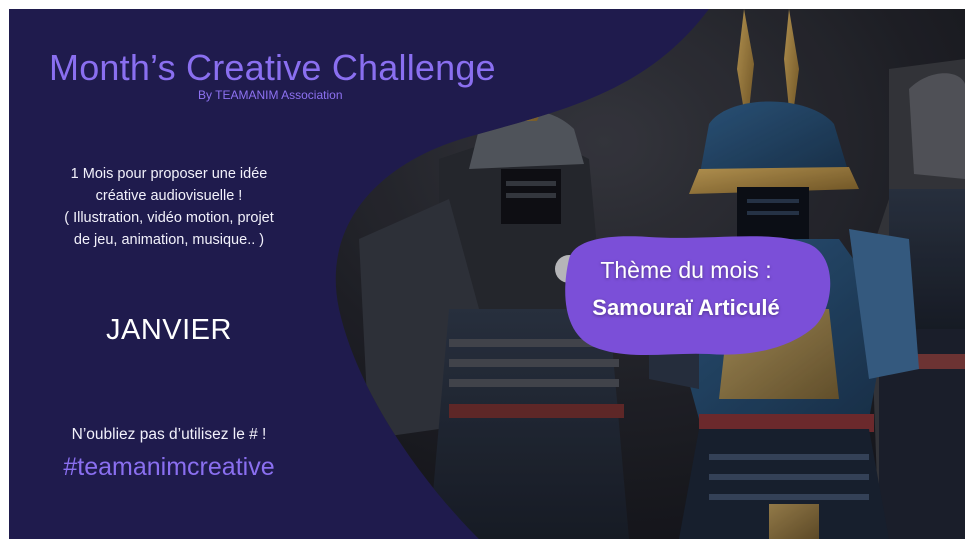 The height and width of the screenshot is (548, 967). I want to click on page-title: Month’s Creative Challenge, so click(272, 67).